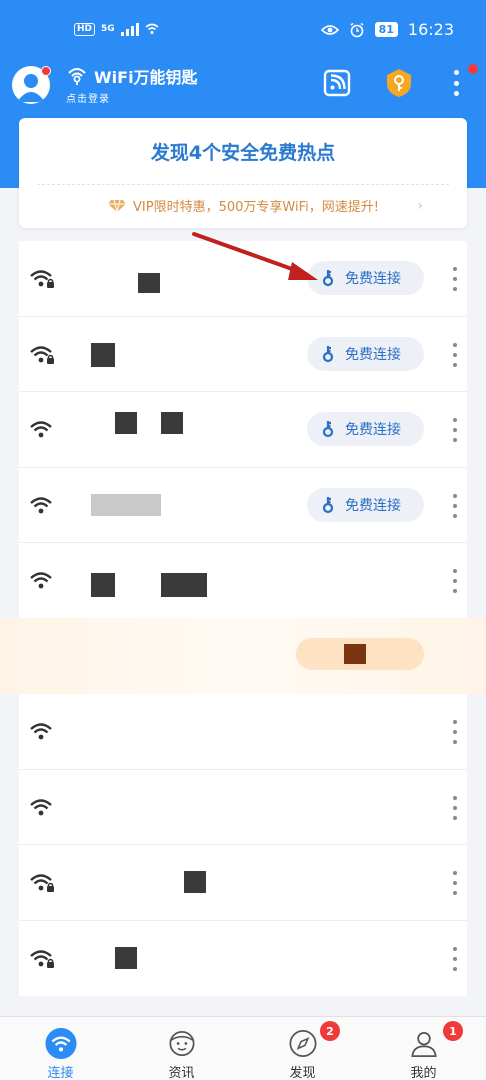 The width and height of the screenshot is (486, 1080). I want to click on vip-promo: VIP限时特惠，500万专享WiFi，网速提升!, so click(243, 205).